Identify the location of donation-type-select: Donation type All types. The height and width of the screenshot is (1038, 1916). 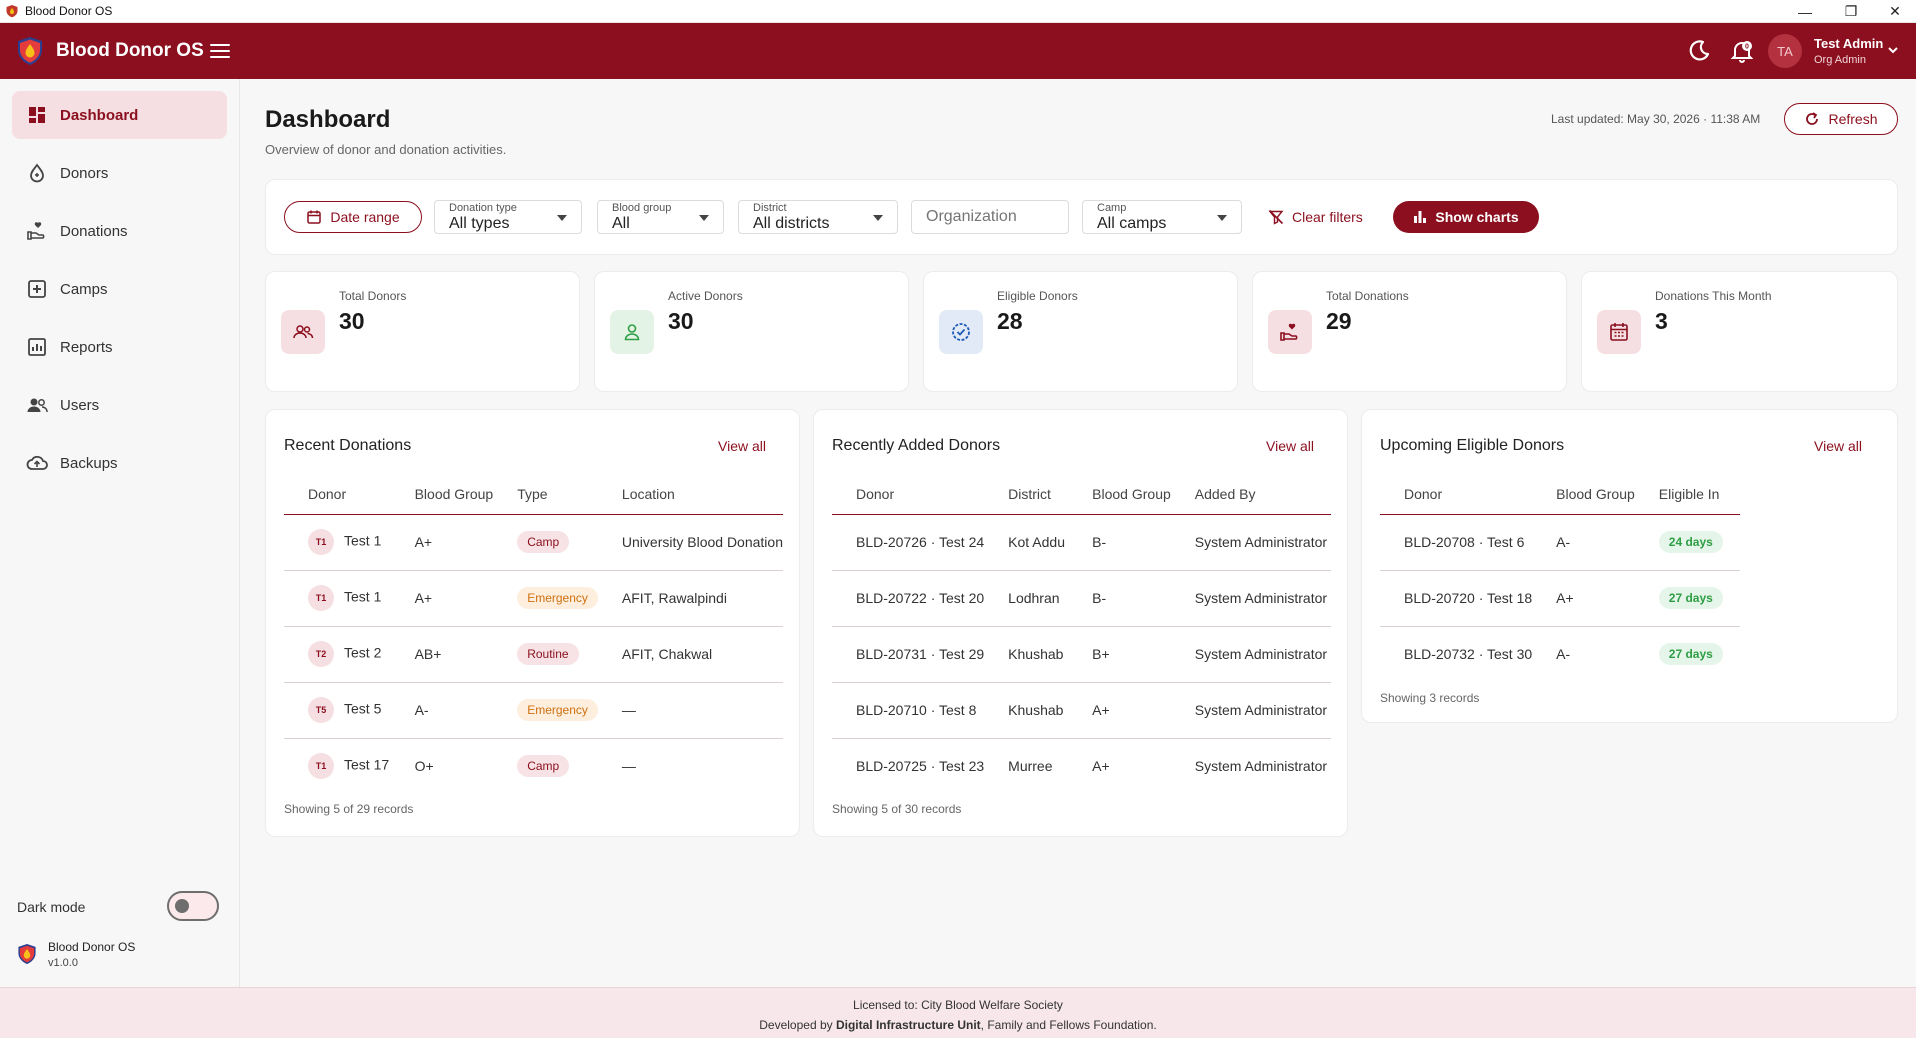
(508, 217).